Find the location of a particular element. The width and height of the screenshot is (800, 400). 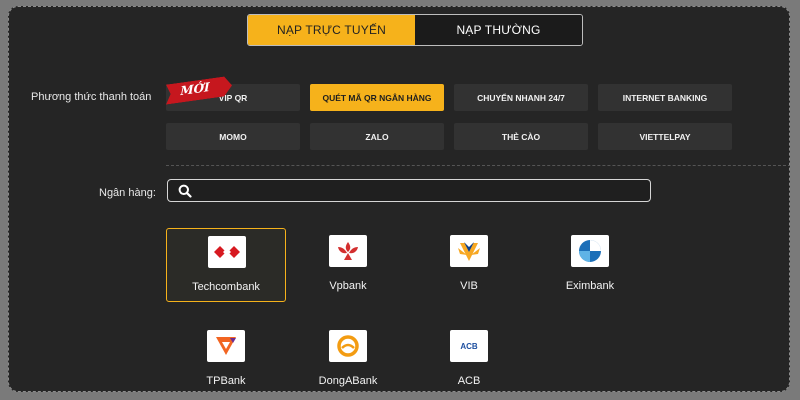

bank-option-vpbank: Vpbank is located at coordinates (348, 265).